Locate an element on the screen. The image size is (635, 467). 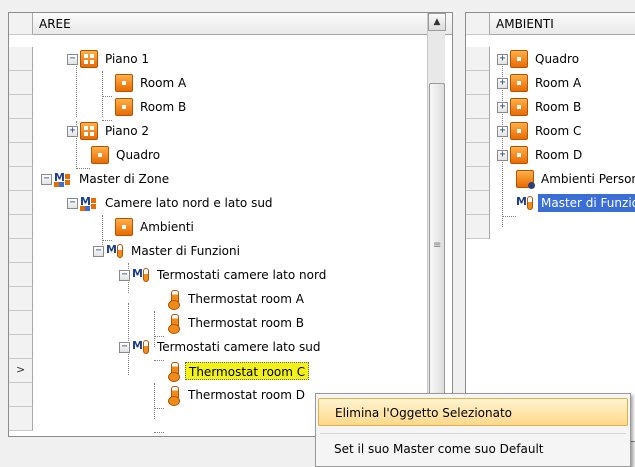
tree-row: − M Termostati camere lato nord is located at coordinates (230, 275).